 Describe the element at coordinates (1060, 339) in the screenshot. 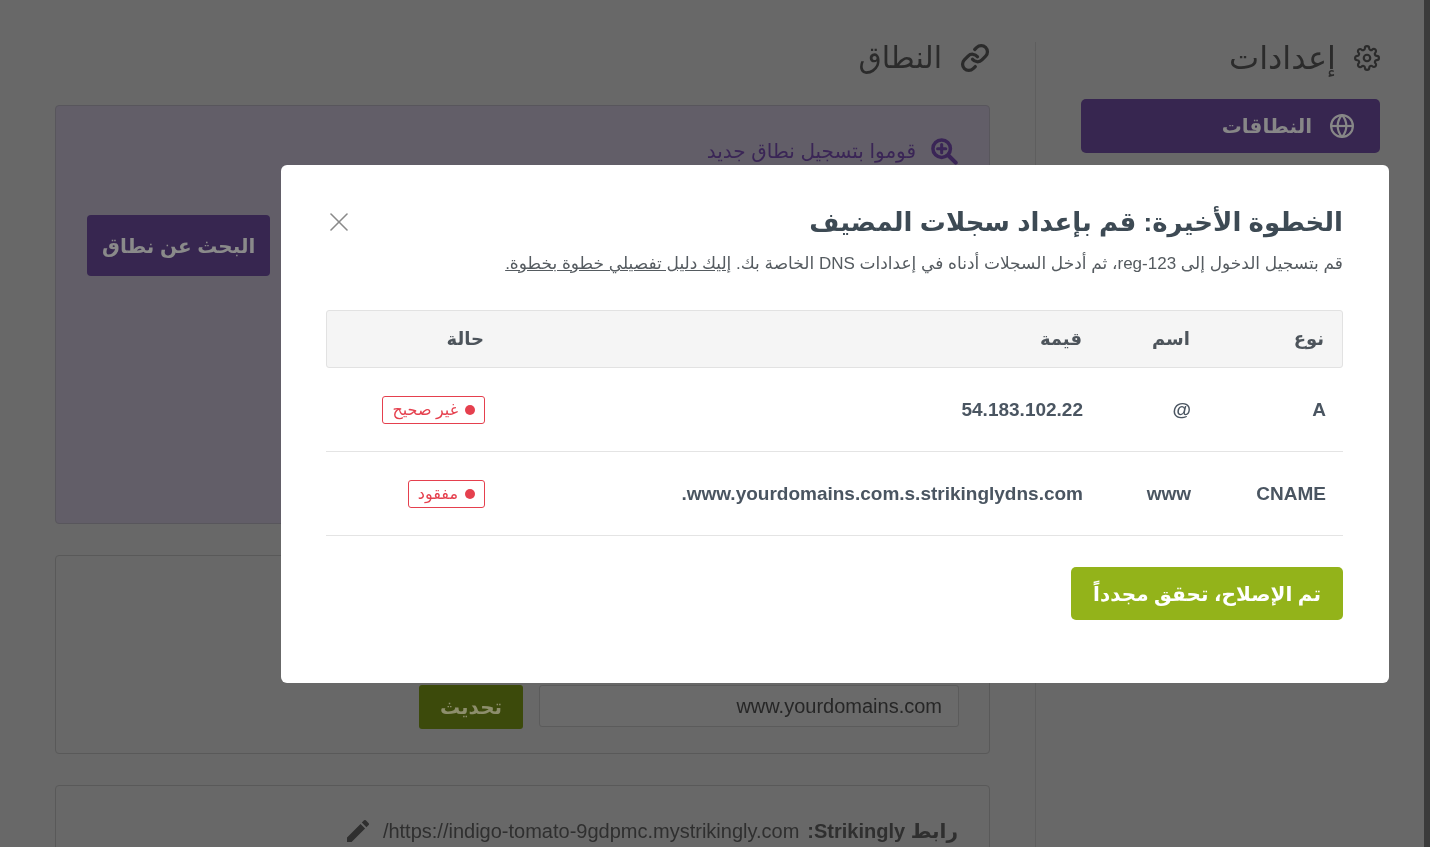

I see `column-header: قيمة` at that location.